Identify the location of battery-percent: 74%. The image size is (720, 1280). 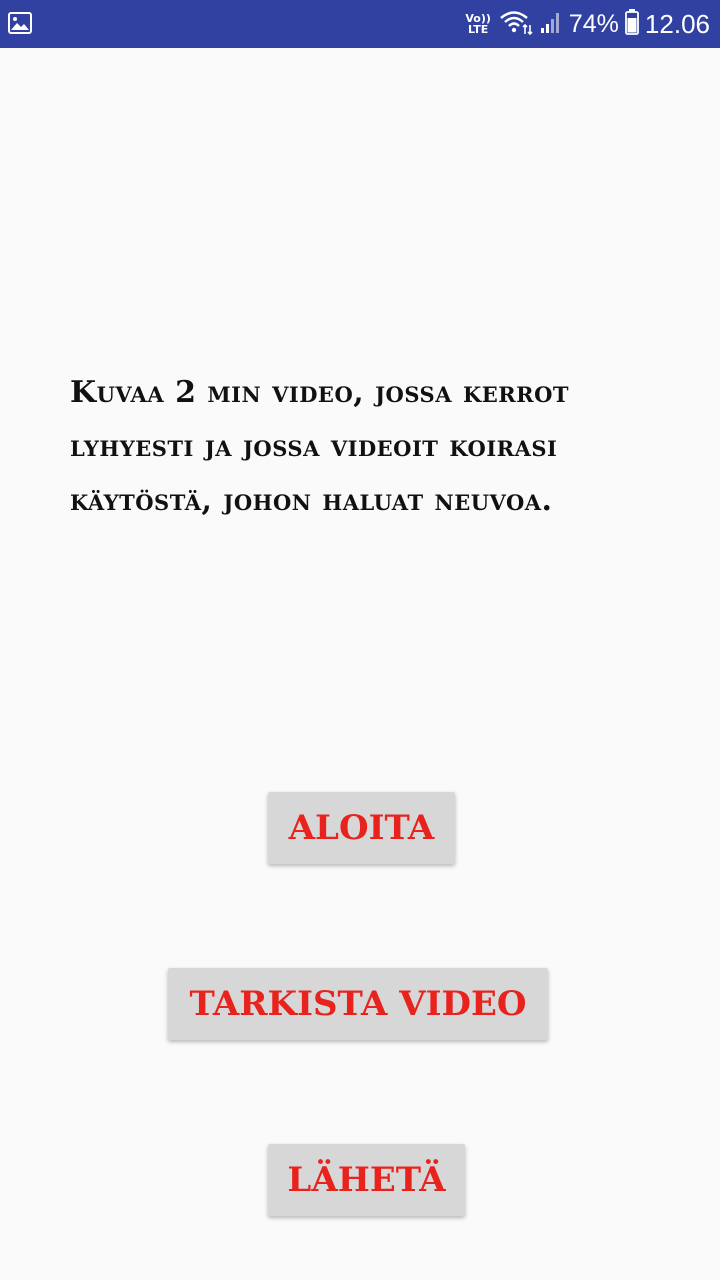
(593, 23).